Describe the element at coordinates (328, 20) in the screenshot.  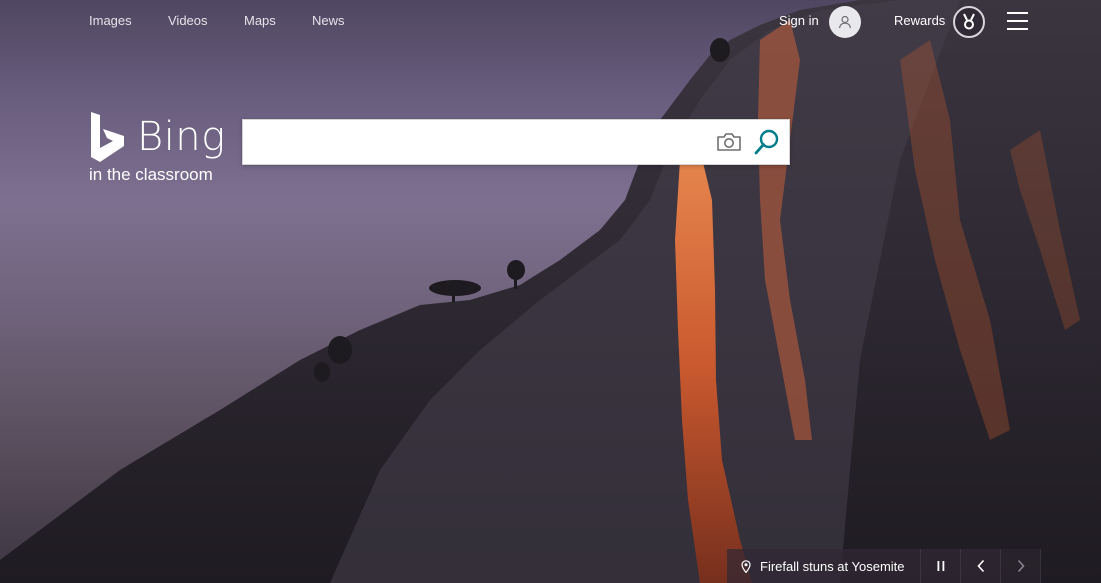
I see `nav-link-news: News` at that location.